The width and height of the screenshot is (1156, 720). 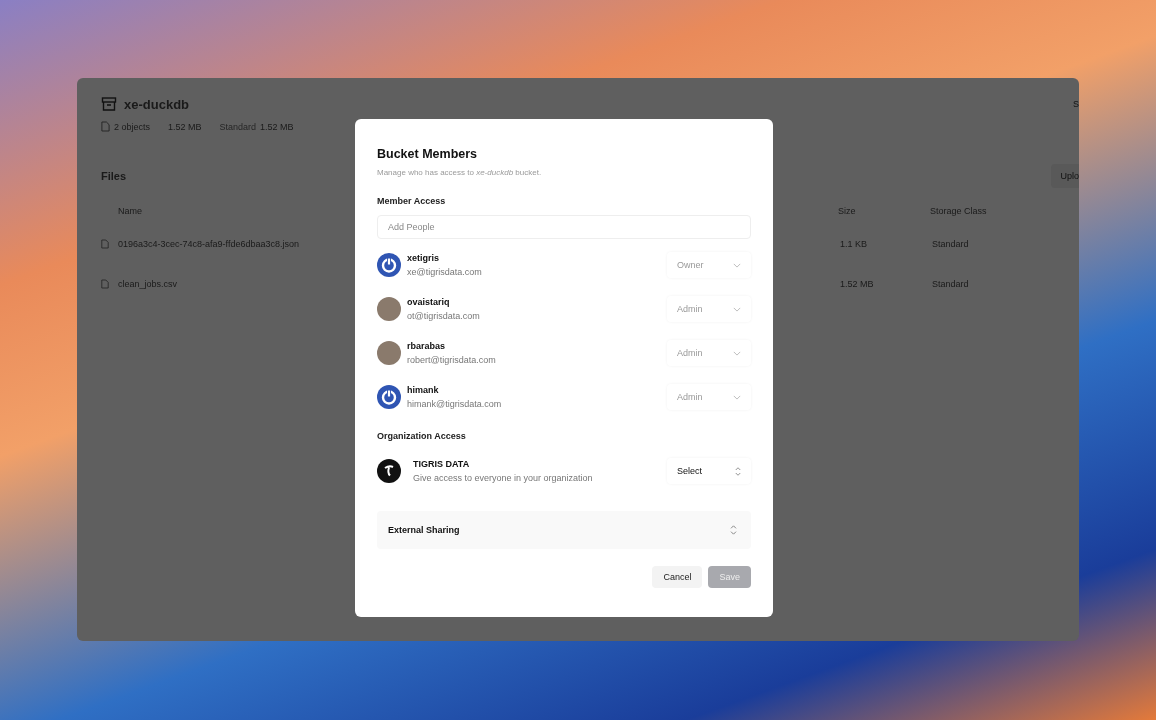 What do you see at coordinates (423, 258) in the screenshot?
I see `member-name: xetigris` at bounding box center [423, 258].